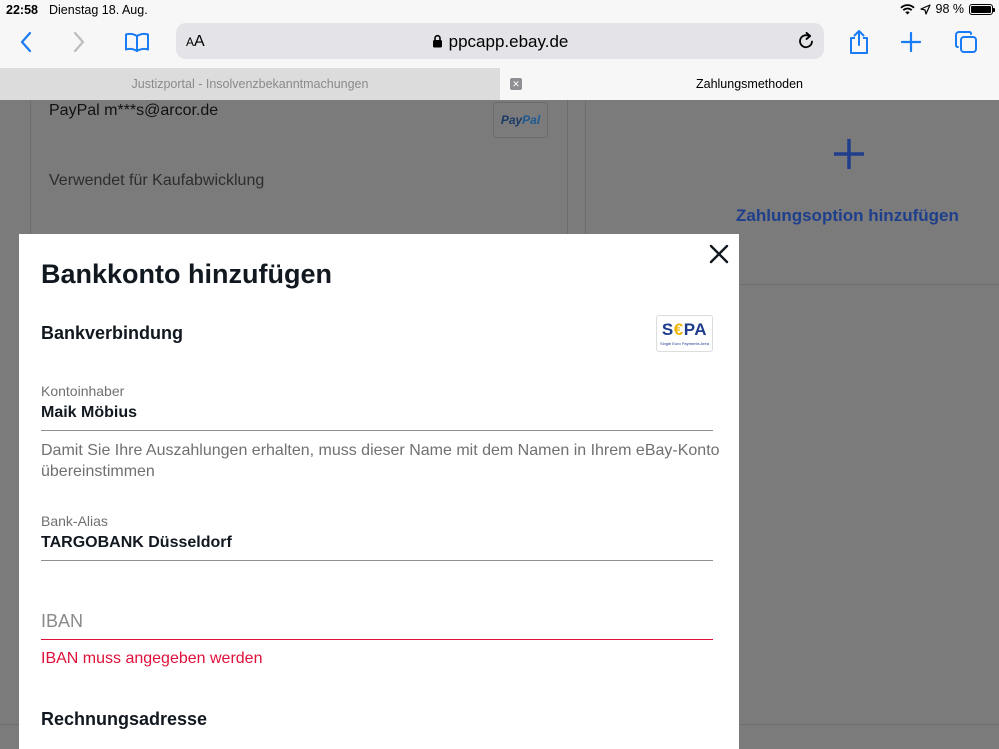 This screenshot has width=999, height=749. Describe the element at coordinates (98, 10) in the screenshot. I see `status-date: Dienstag 18. Aug.` at that location.